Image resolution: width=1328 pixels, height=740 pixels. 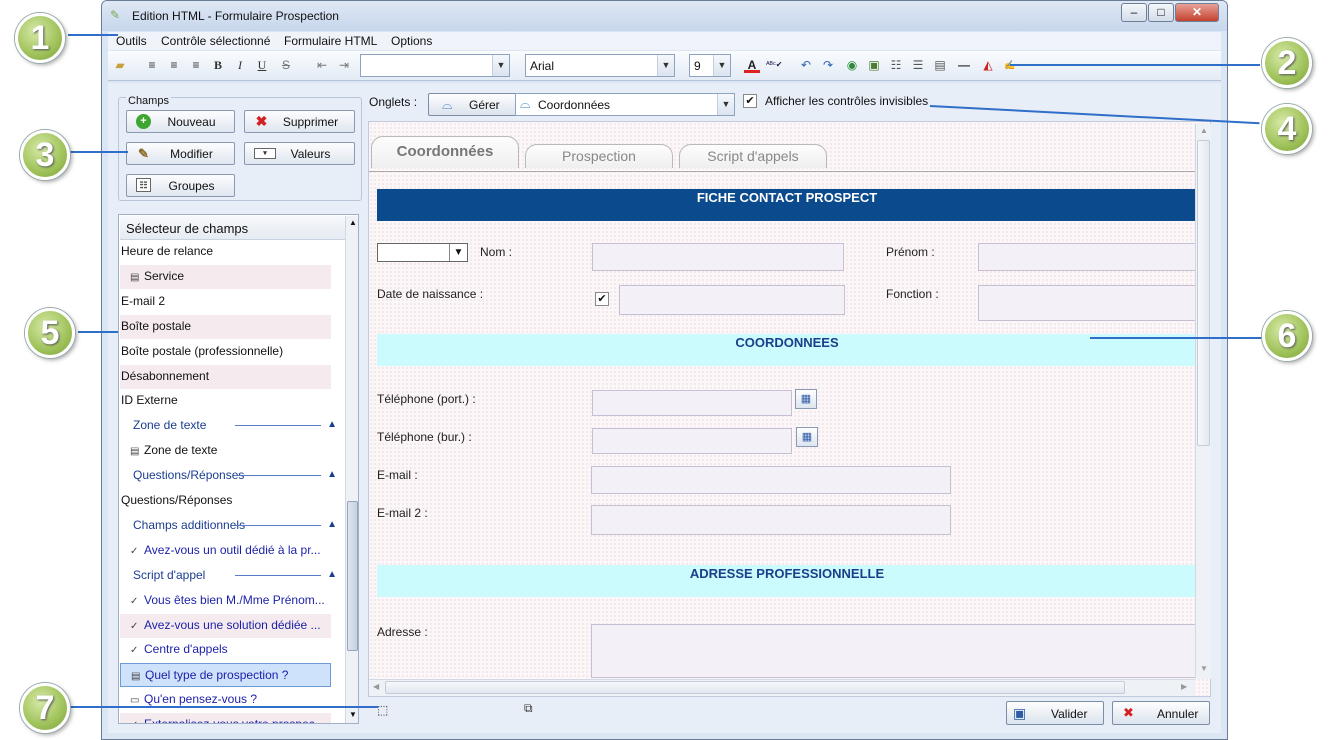 What do you see at coordinates (1134, 12) in the screenshot?
I see `minimize-button: –` at bounding box center [1134, 12].